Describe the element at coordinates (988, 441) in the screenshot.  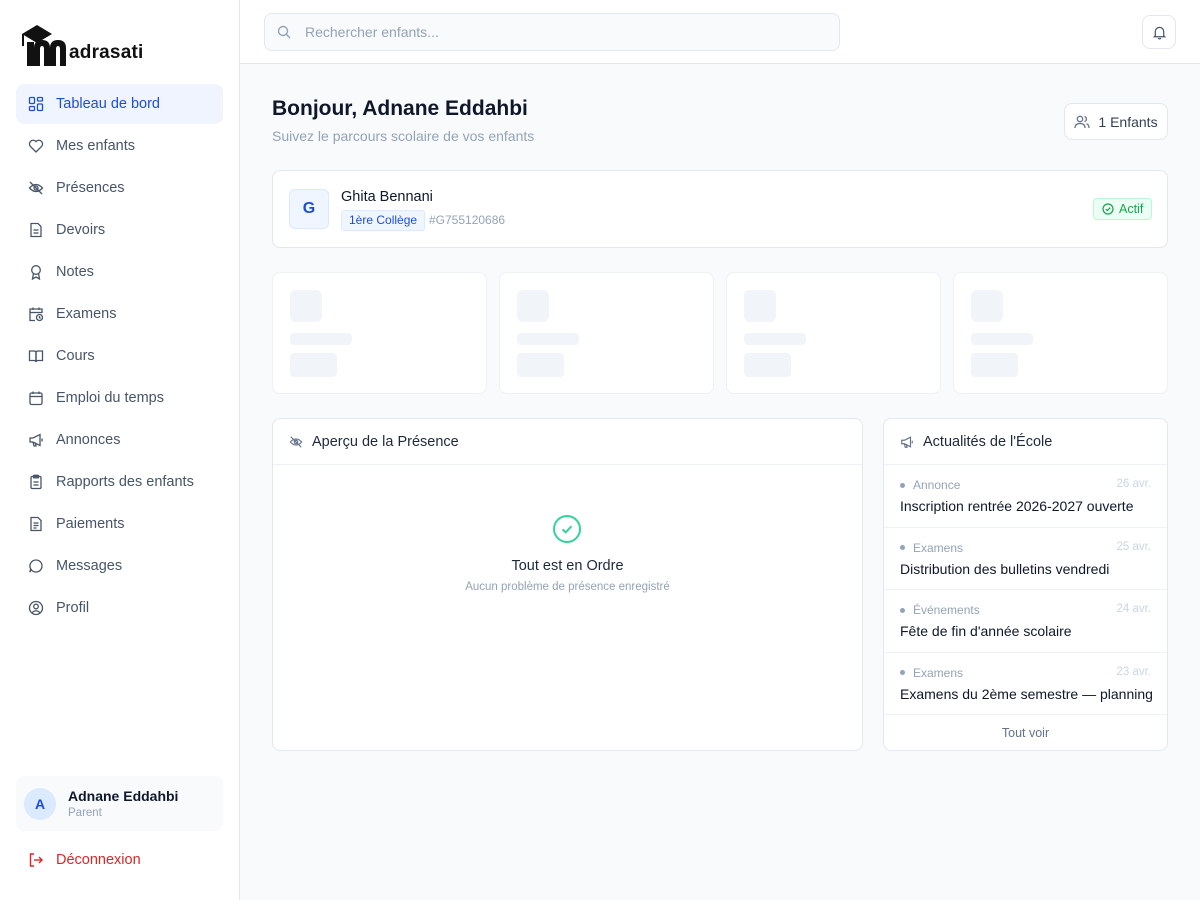
I see `news-panel-title: Actualités de l'École` at that location.